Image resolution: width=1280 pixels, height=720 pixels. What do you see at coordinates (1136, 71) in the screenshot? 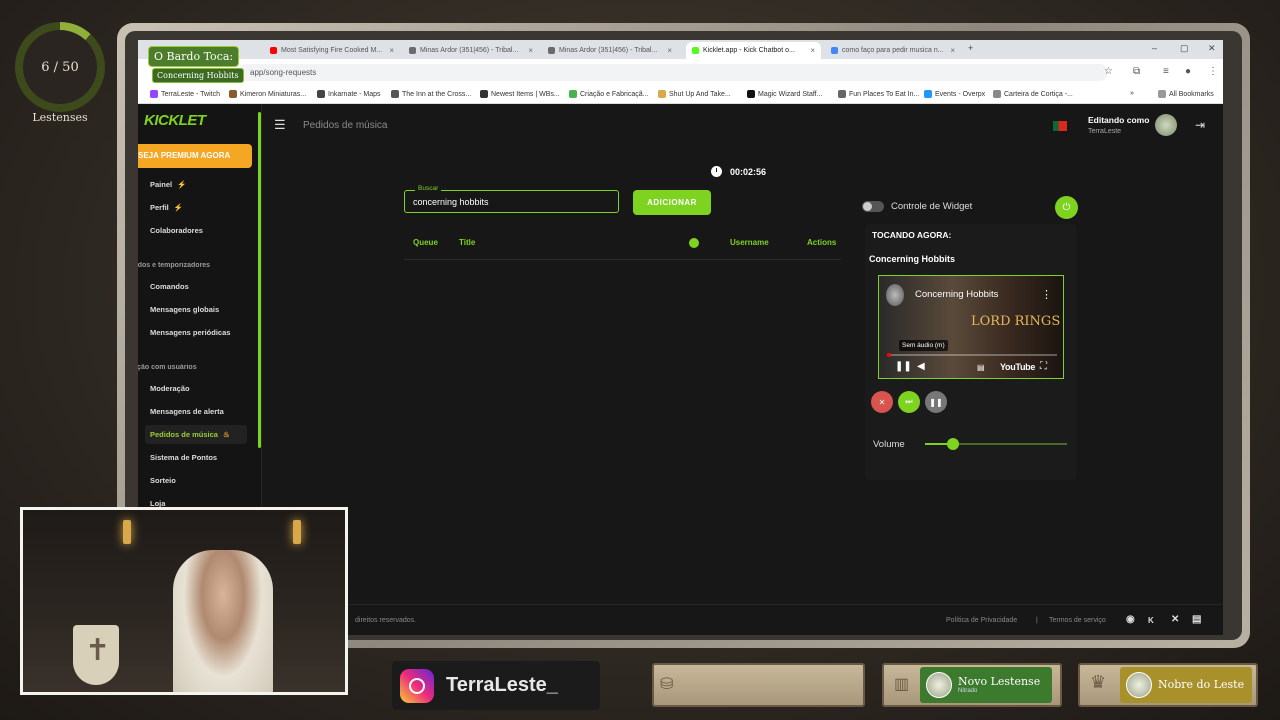
I see `extensions-icon: ⧉` at bounding box center [1136, 71].